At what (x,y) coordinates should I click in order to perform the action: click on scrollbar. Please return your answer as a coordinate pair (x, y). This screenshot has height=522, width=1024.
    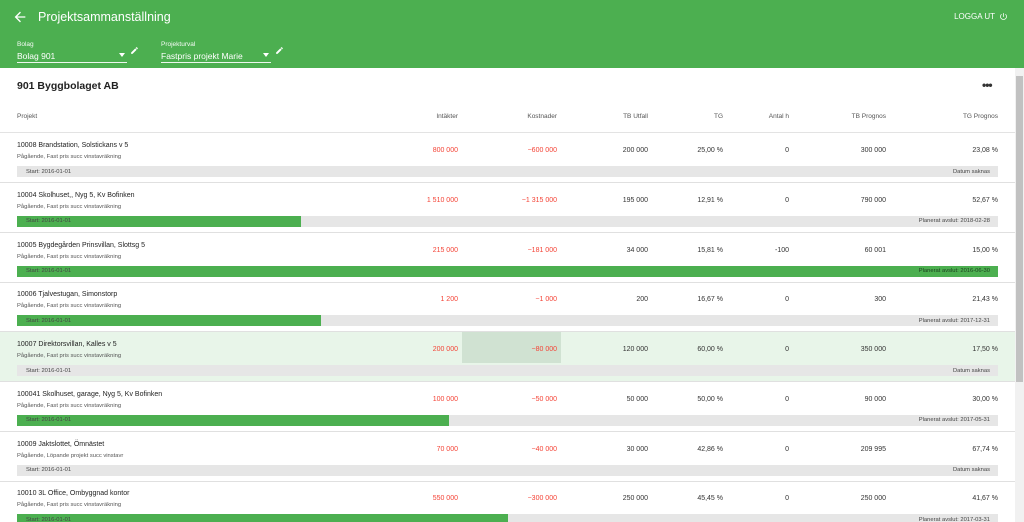
    Looking at the image, I should click on (1019, 295).